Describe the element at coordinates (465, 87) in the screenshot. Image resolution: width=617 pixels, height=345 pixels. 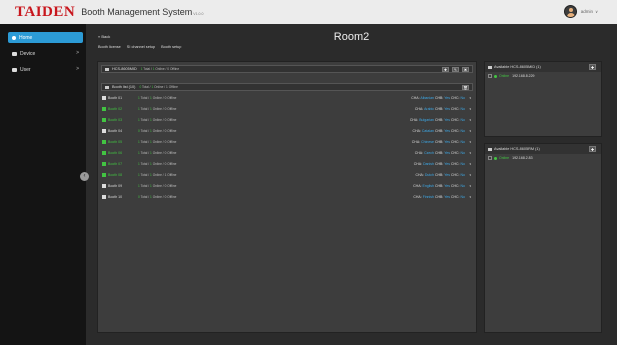
I see `delete-button: 🗑` at that location.